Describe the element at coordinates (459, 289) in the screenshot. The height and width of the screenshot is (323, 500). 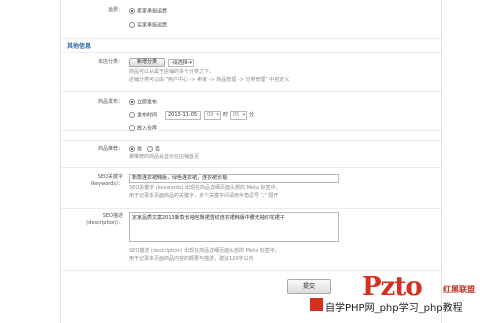
I see `site-logo-subtitle: 红黑联盟` at that location.